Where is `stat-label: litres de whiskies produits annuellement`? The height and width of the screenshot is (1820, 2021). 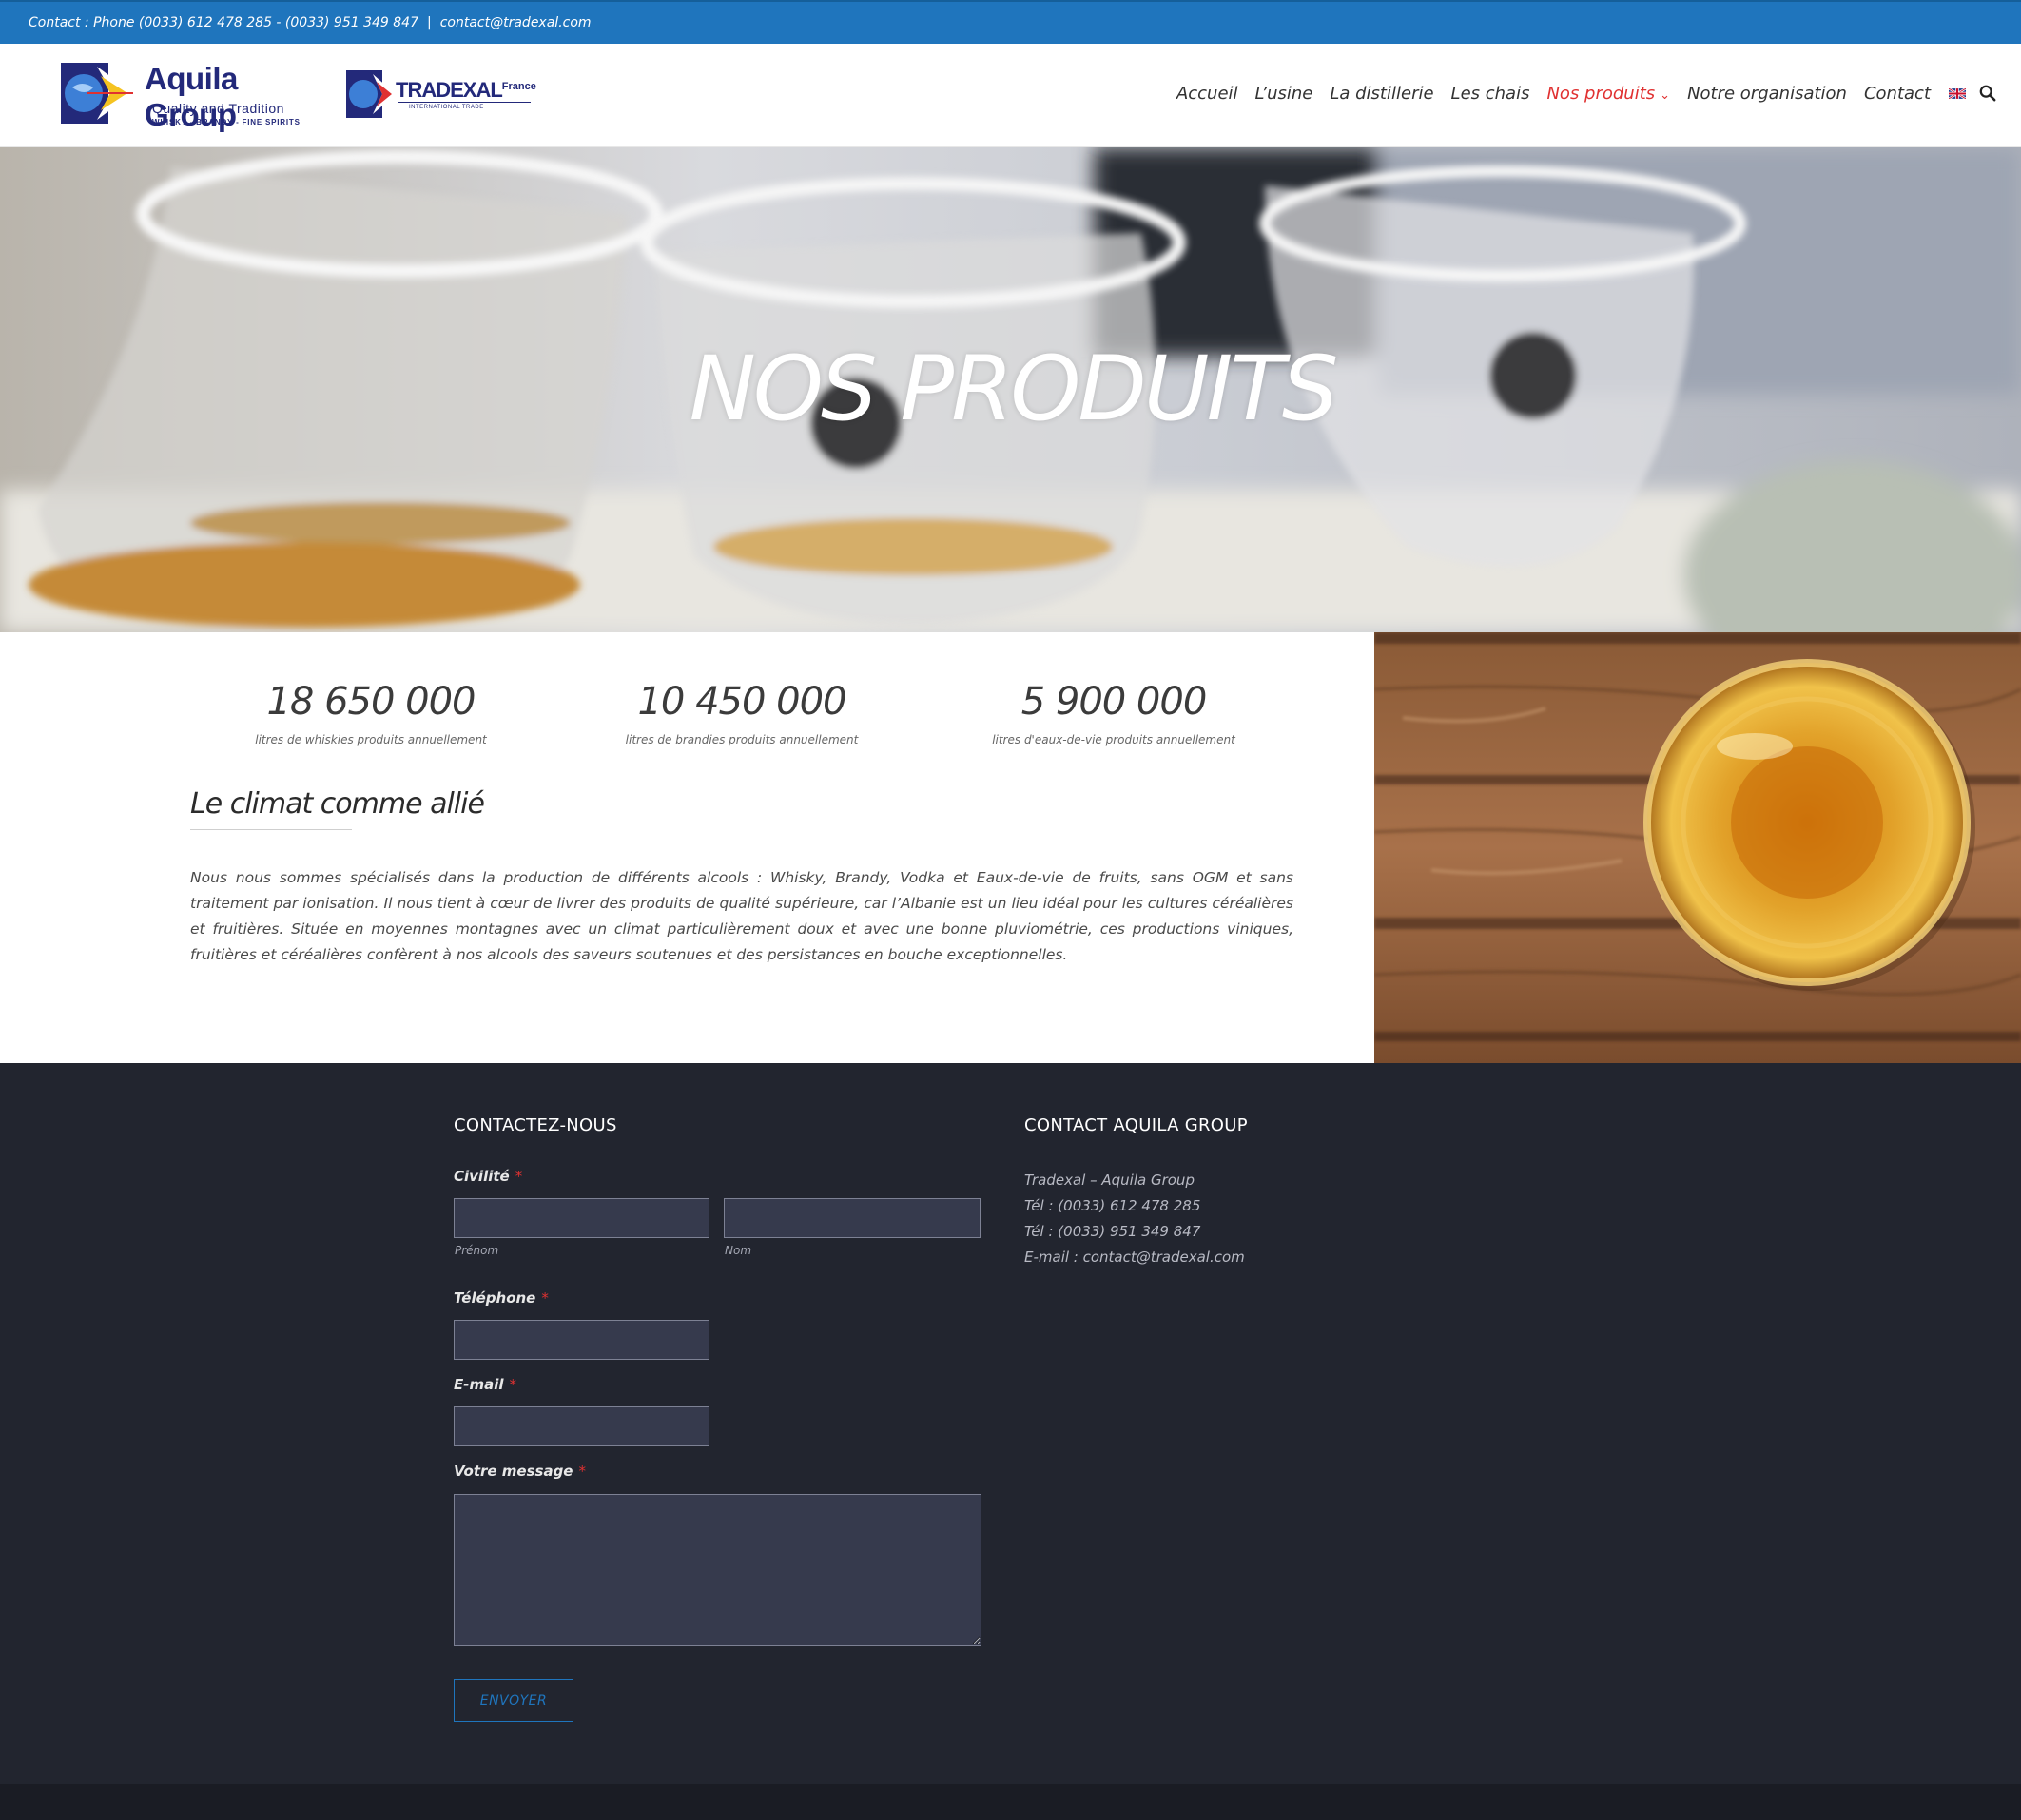 stat-label: litres de whiskies produits annuellement is located at coordinates (371, 739).